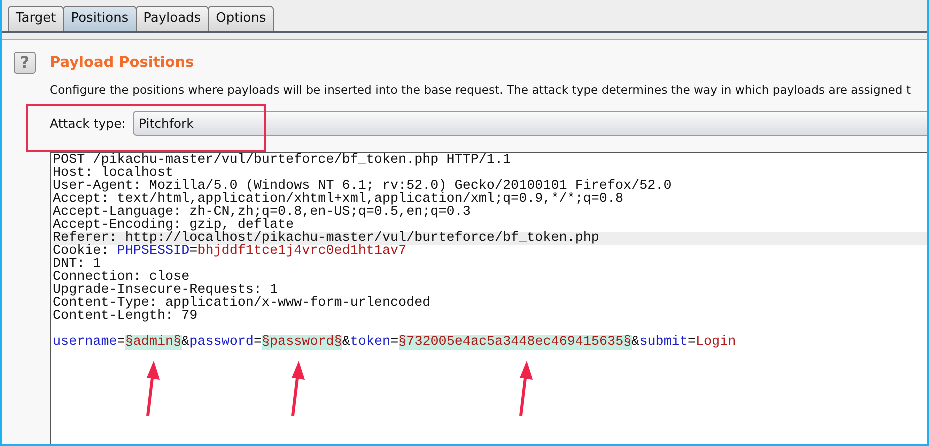  Describe the element at coordinates (25, 63) in the screenshot. I see `help-button: ?` at that location.